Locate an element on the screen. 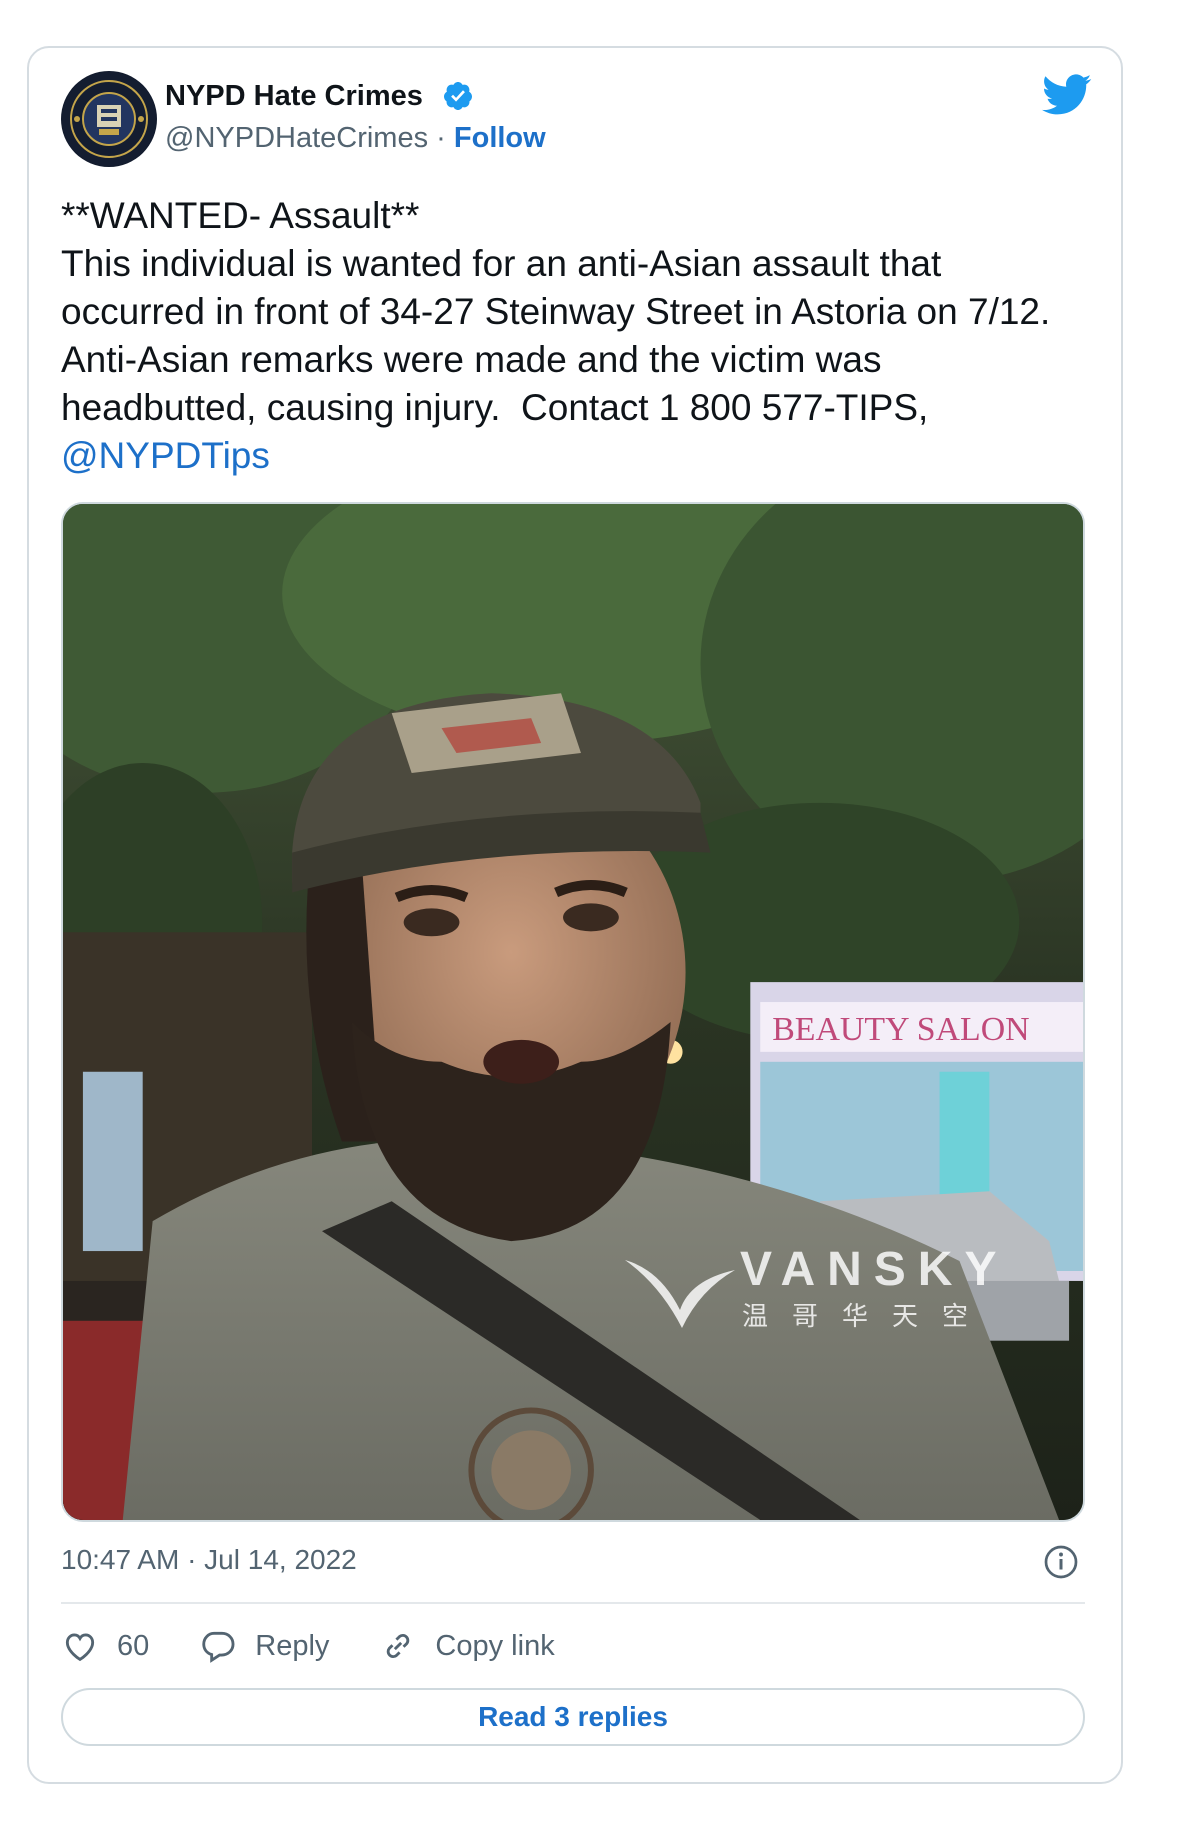  copy-link-button: Copy link is located at coordinates (467, 1646).